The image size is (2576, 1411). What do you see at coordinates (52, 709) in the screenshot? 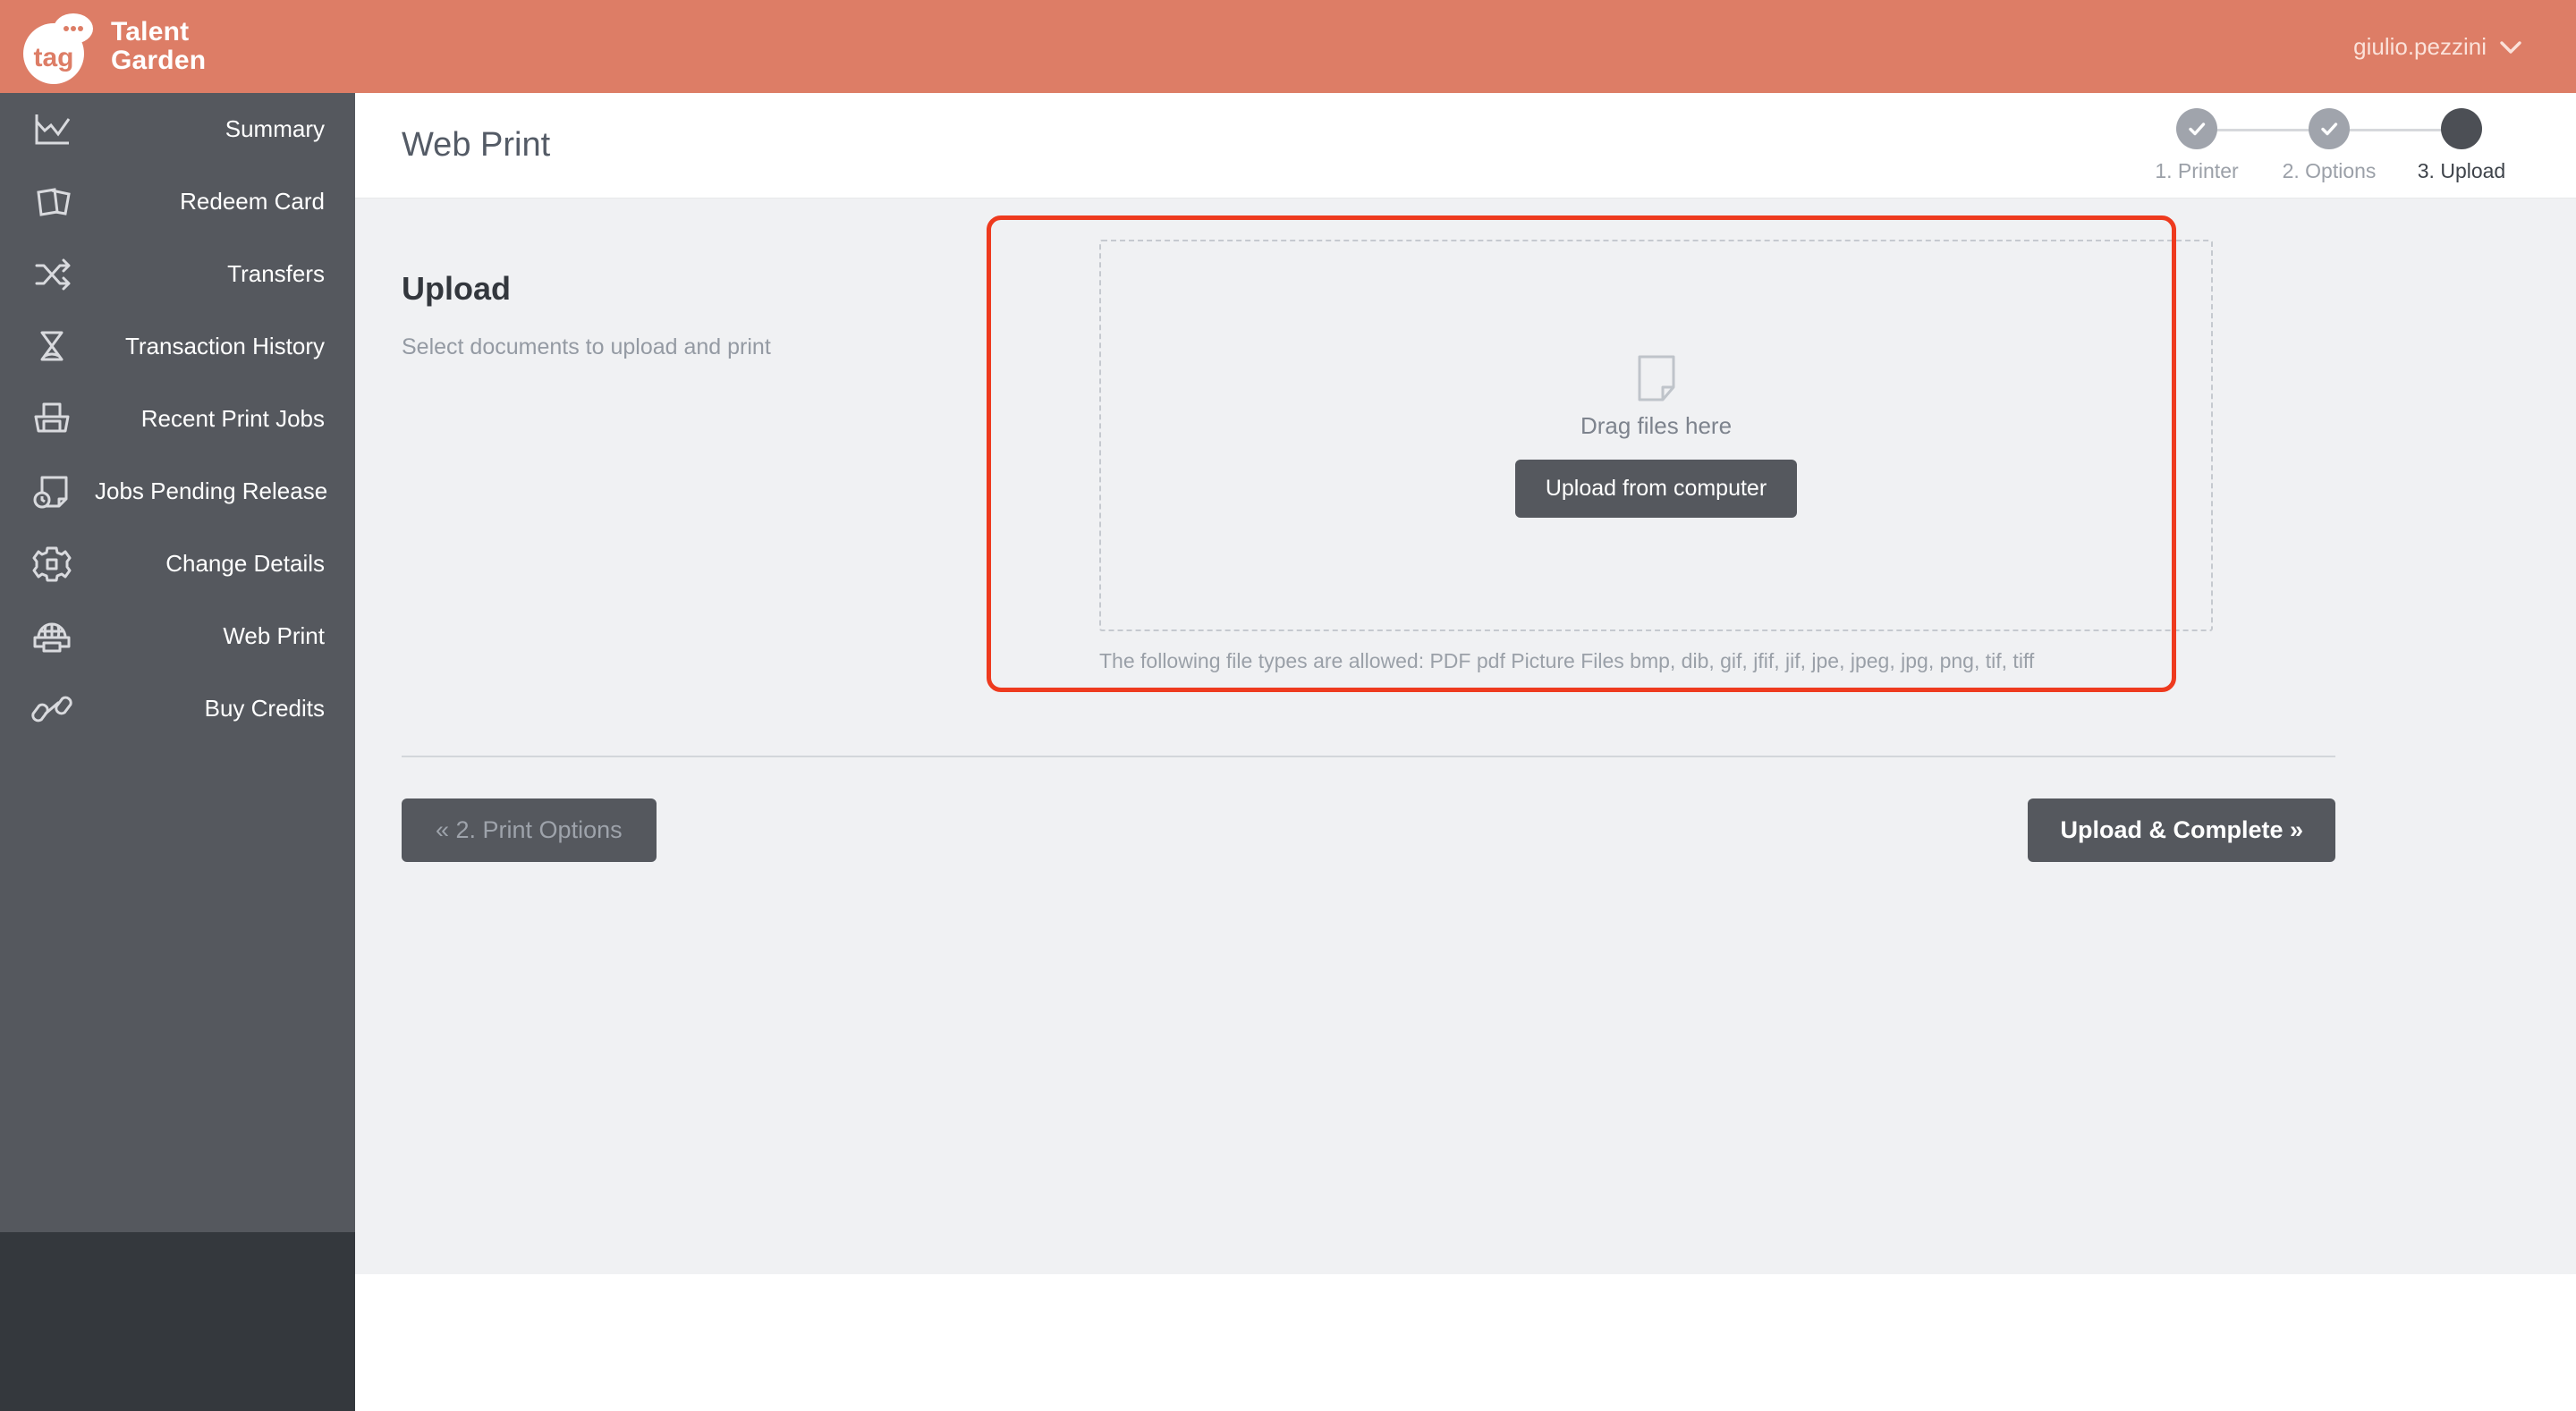
I see `chain-link-icon` at bounding box center [52, 709].